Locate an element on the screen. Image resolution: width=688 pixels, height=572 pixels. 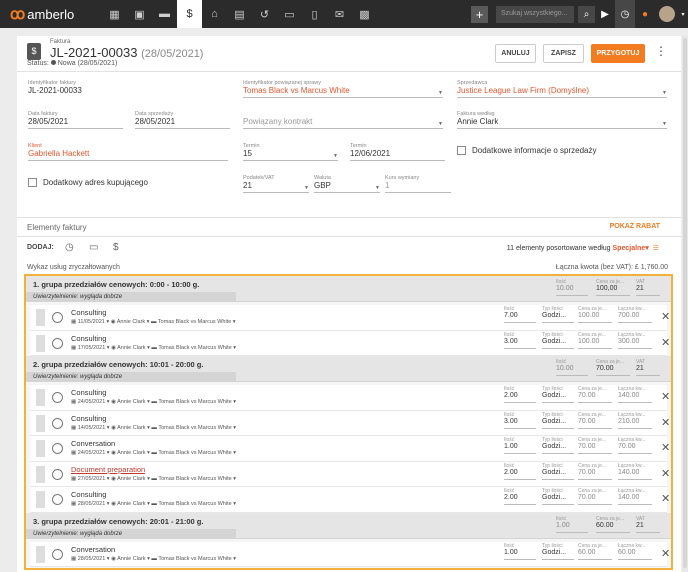
item-total-value: 140.00 is located at coordinates (635, 499).